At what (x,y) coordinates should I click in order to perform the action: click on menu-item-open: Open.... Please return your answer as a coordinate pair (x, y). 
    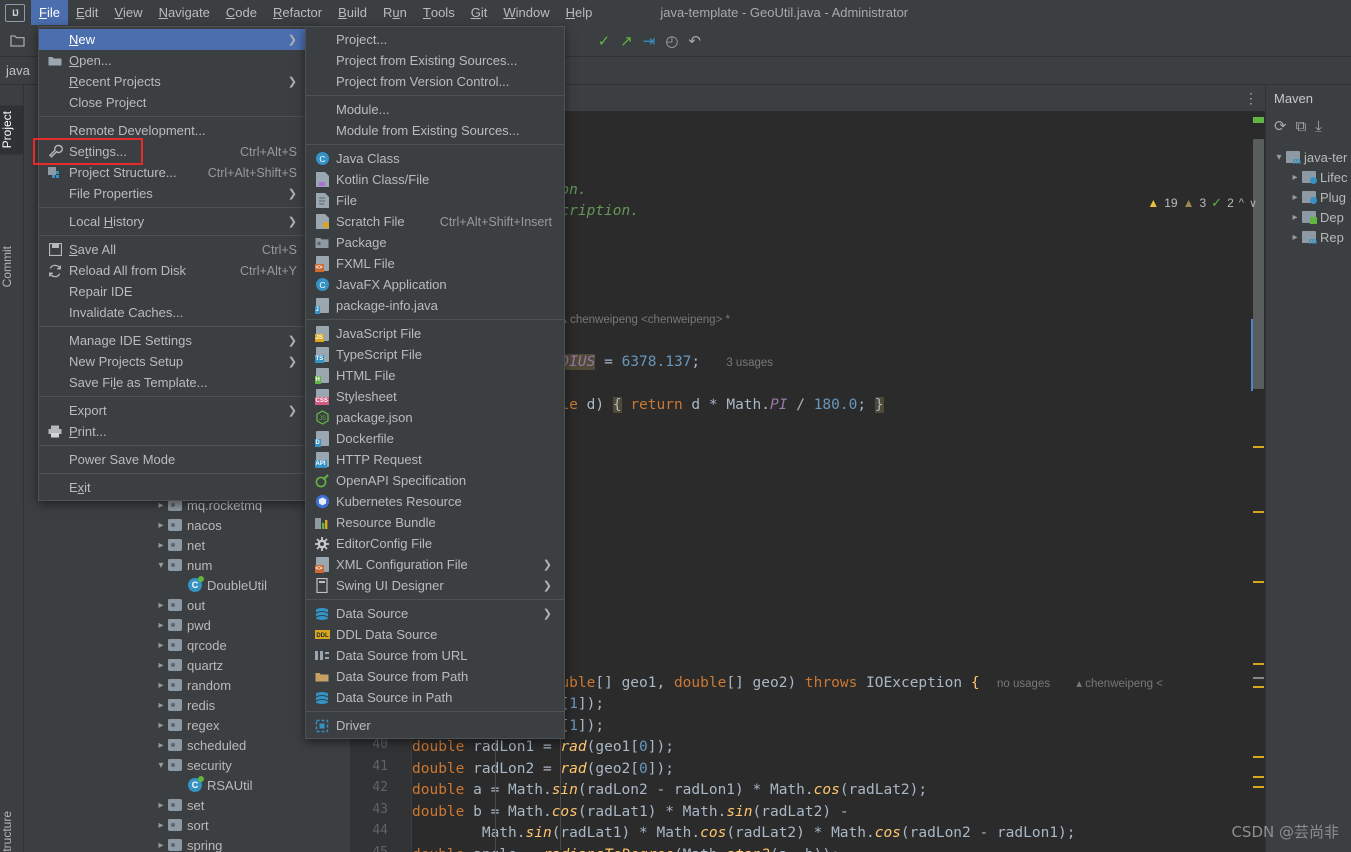
    Looking at the image, I should click on (174, 60).